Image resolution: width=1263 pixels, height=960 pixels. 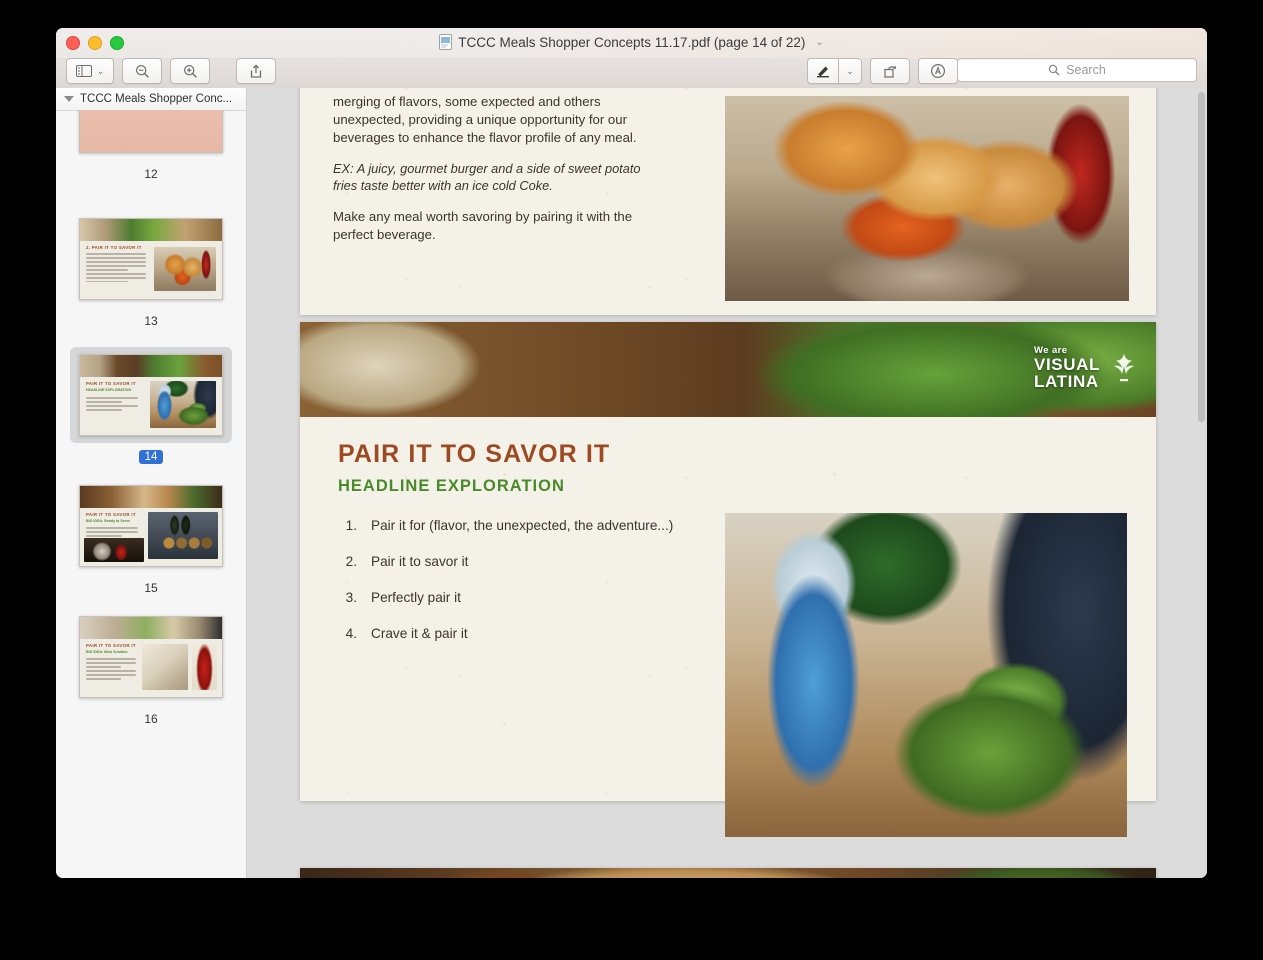 I want to click on thumbnail-photo-15-slate, so click(x=183, y=535).